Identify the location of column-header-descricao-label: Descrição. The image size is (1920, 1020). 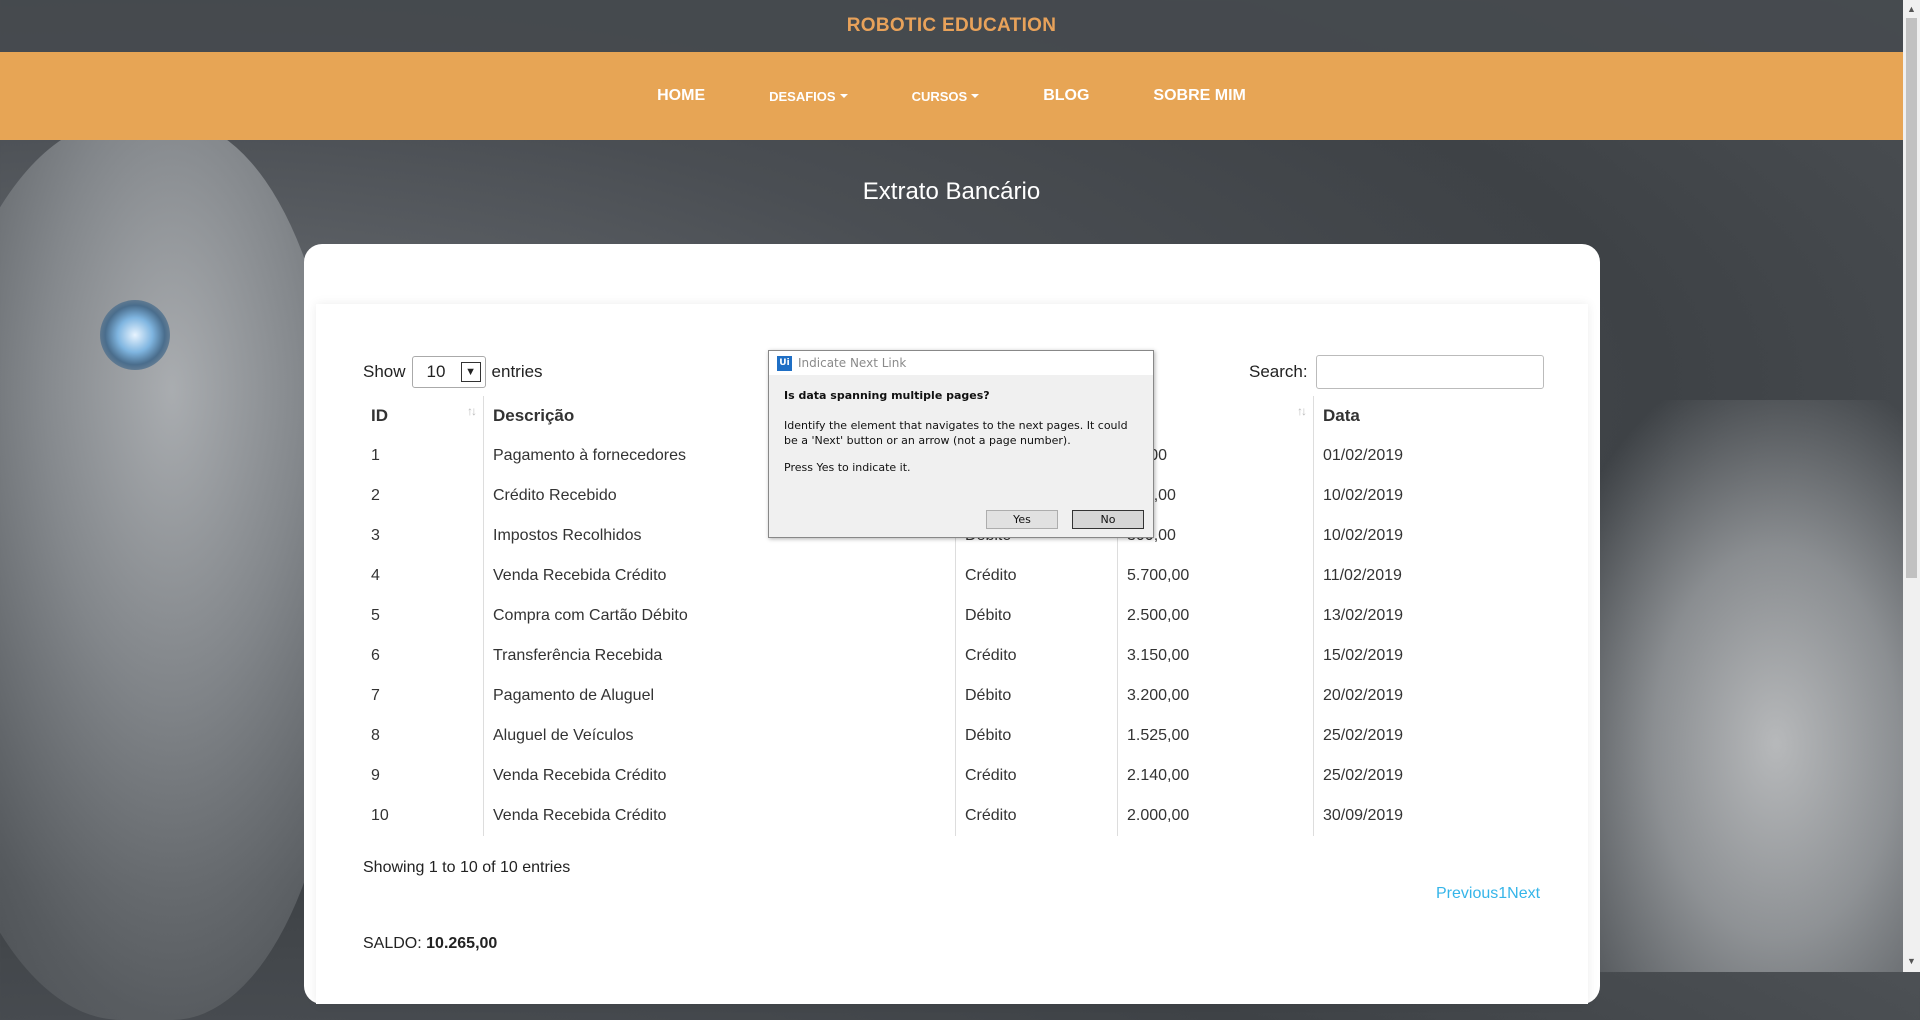
(534, 415).